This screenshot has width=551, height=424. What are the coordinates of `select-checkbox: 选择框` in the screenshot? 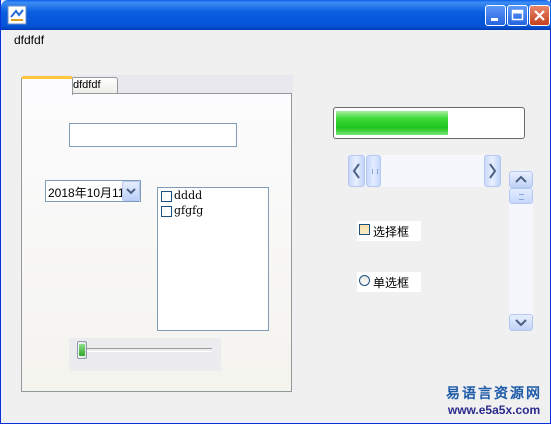 It's located at (389, 231).